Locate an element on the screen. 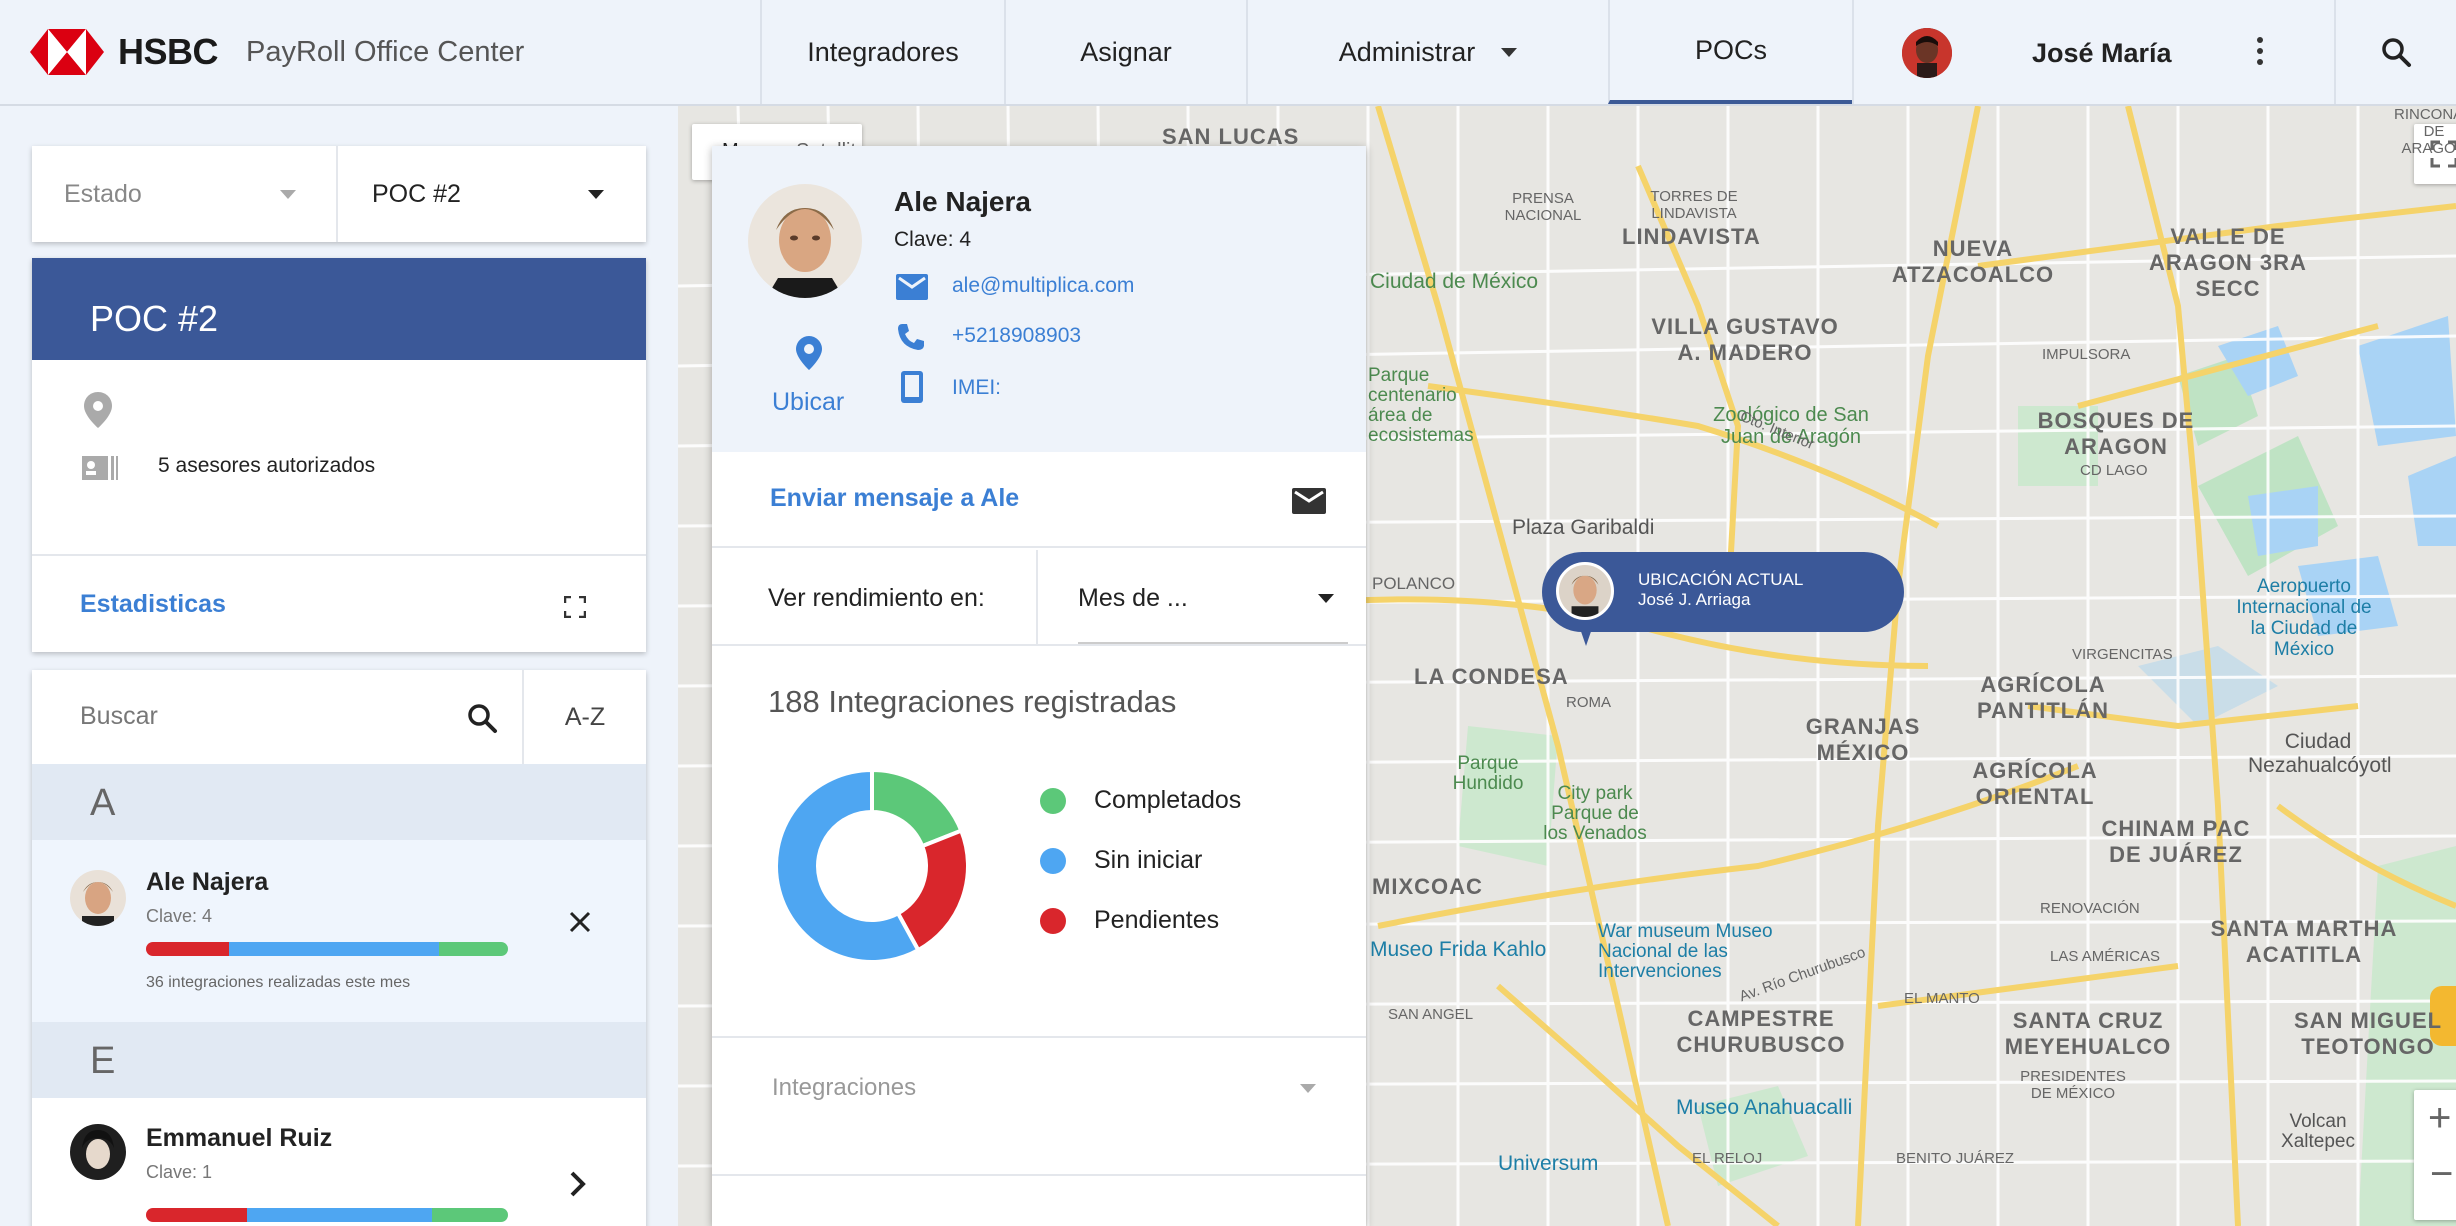 This screenshot has height=1226, width=2456. detail-email: ale@multiplica.com is located at coordinates (1043, 286).